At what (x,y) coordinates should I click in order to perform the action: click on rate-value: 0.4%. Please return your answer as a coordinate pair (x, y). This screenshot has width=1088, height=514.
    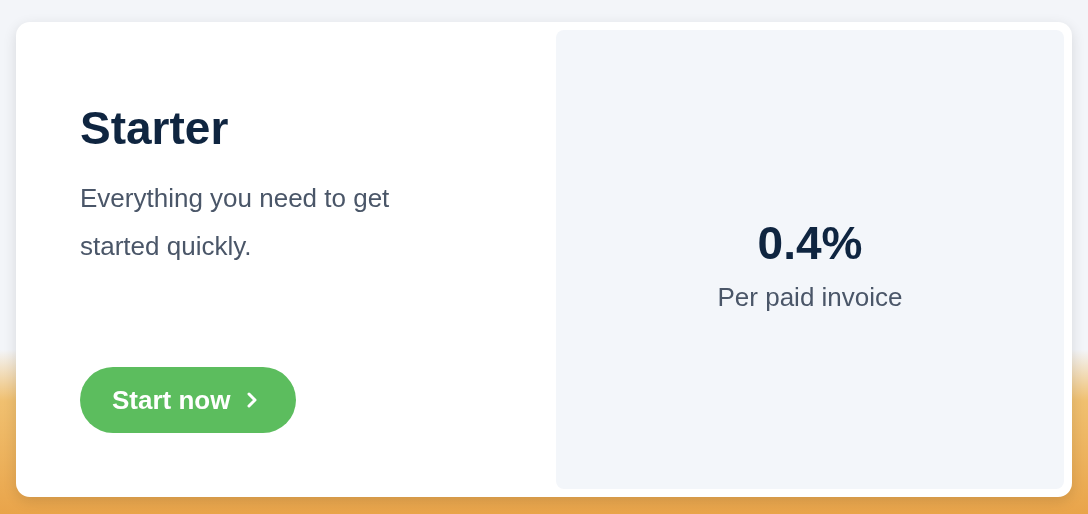
    Looking at the image, I should click on (810, 243).